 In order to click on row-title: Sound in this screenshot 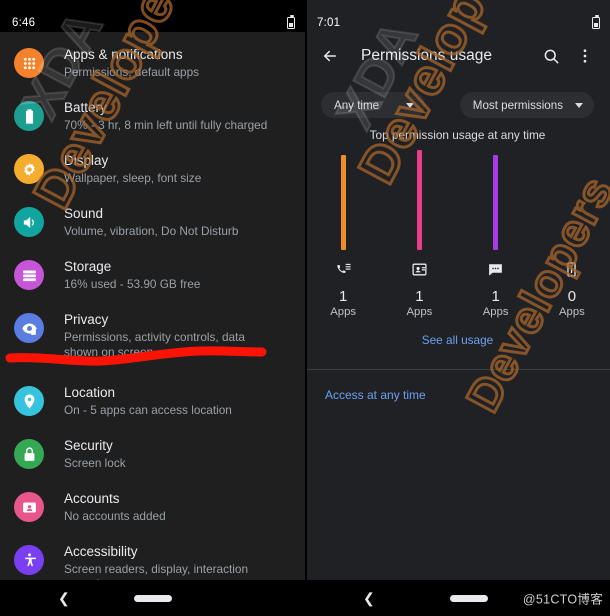, I will do `click(84, 213)`.